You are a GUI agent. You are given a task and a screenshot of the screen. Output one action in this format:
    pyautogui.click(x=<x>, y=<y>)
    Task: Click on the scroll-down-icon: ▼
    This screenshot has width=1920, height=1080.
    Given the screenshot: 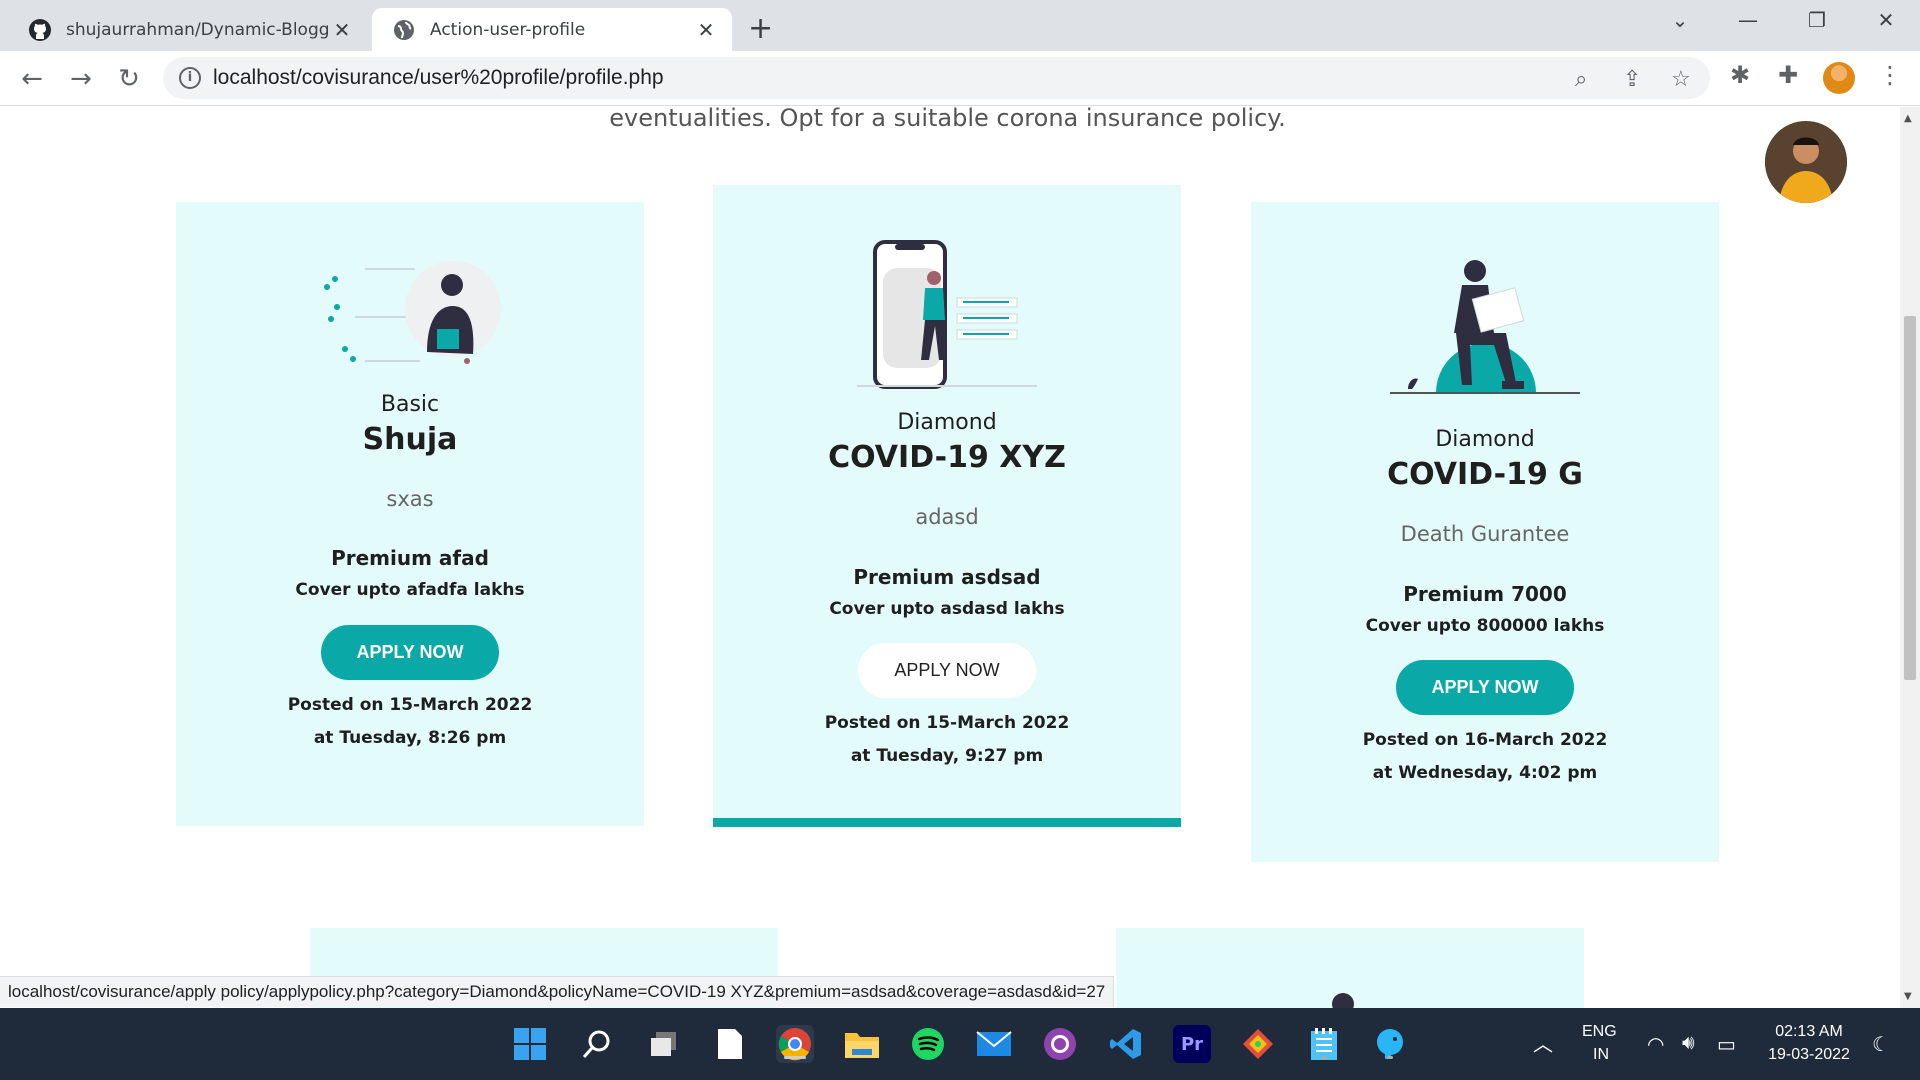 What is the action you would take?
    pyautogui.click(x=1908, y=996)
    